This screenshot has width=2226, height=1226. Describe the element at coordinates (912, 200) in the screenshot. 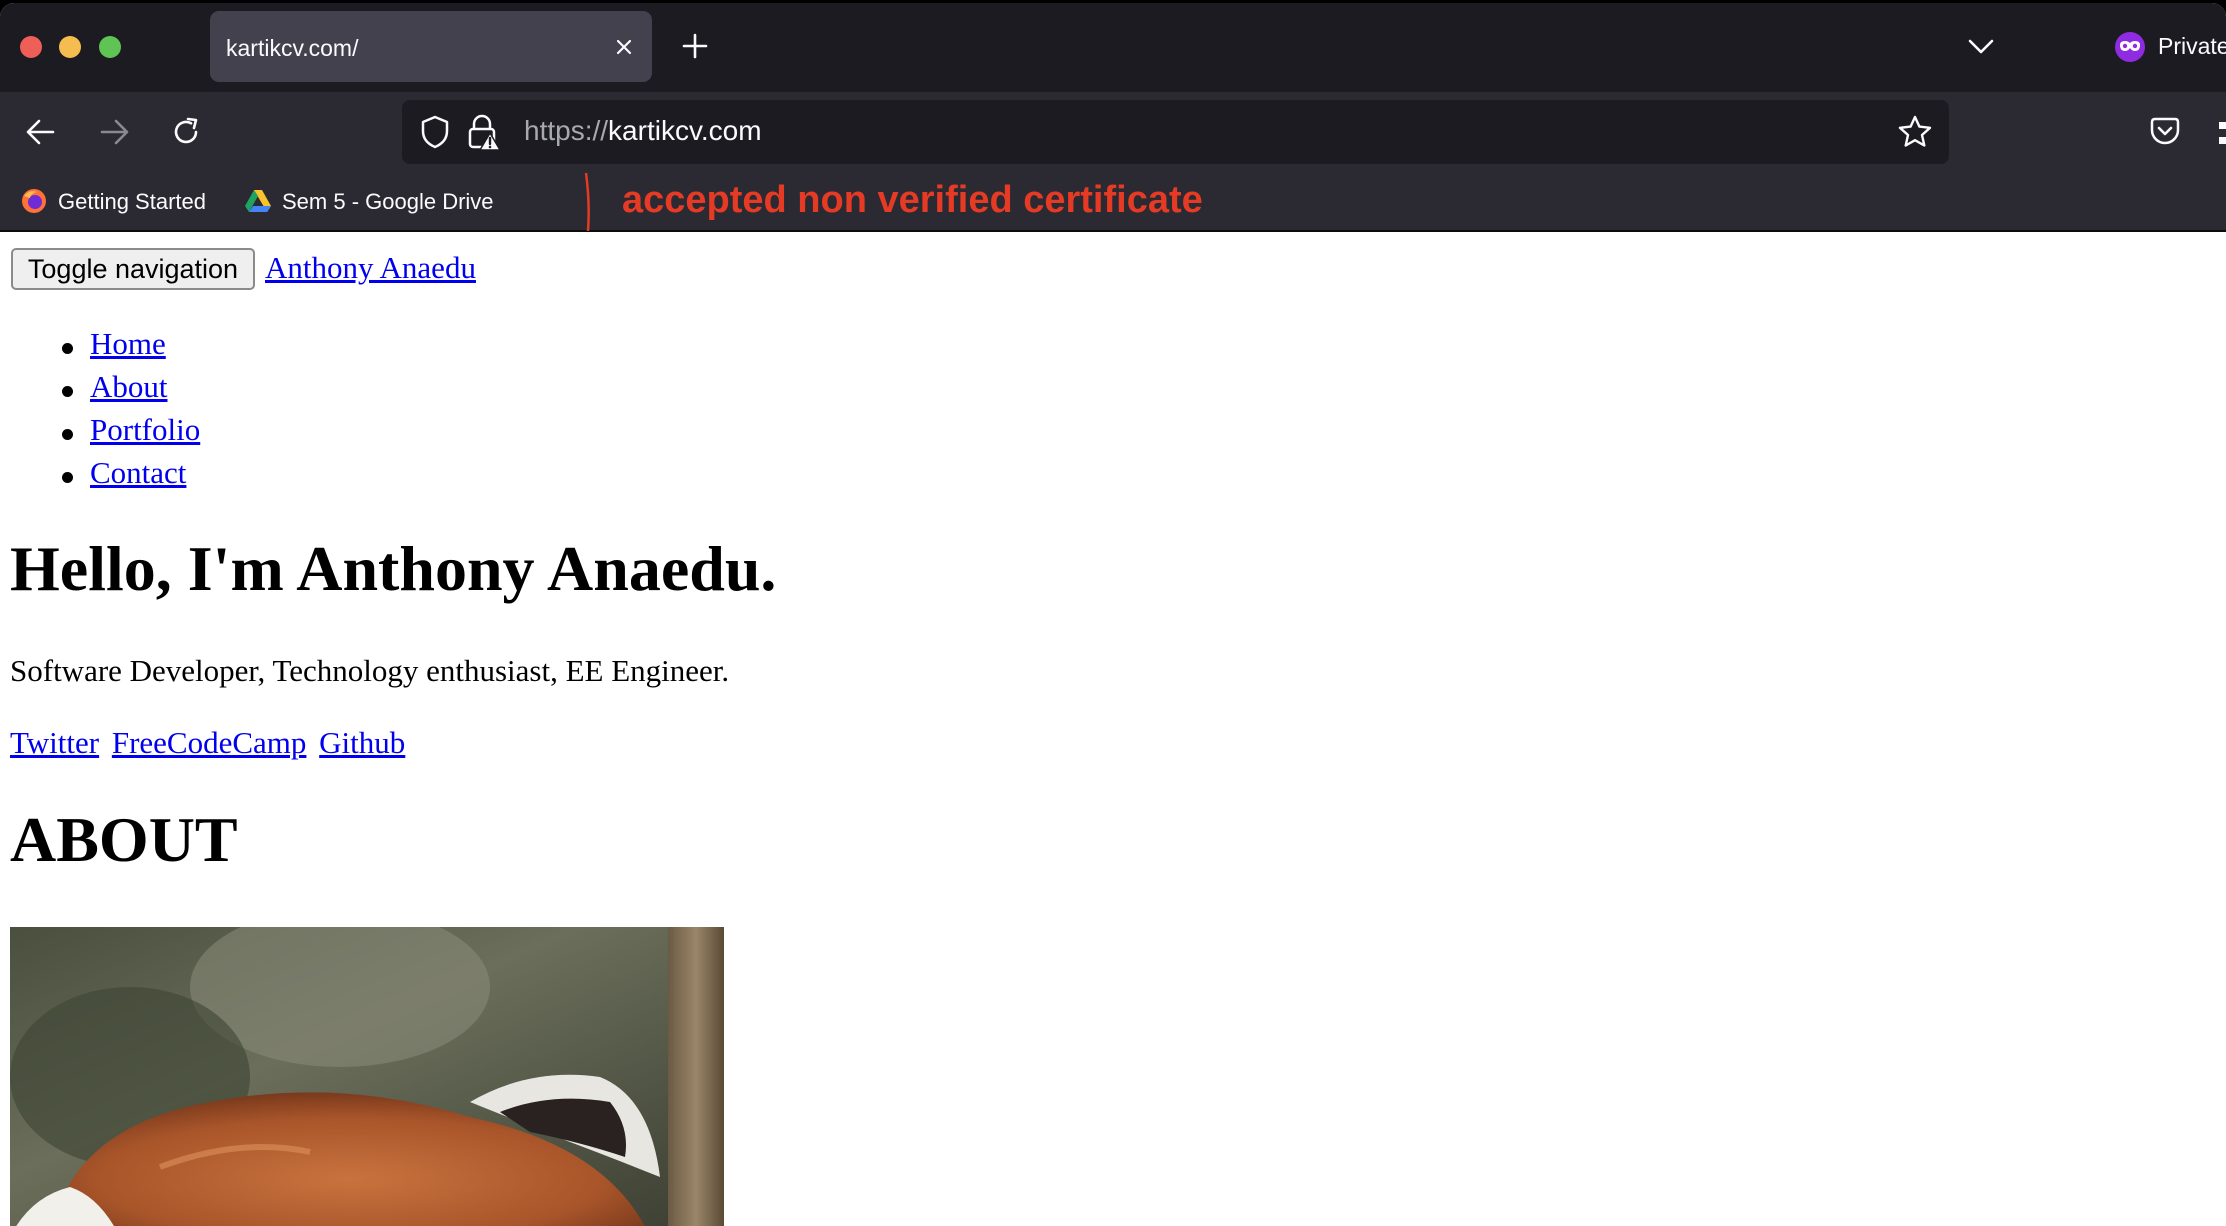

I see `annotation-text: accepted non verified certificate` at that location.